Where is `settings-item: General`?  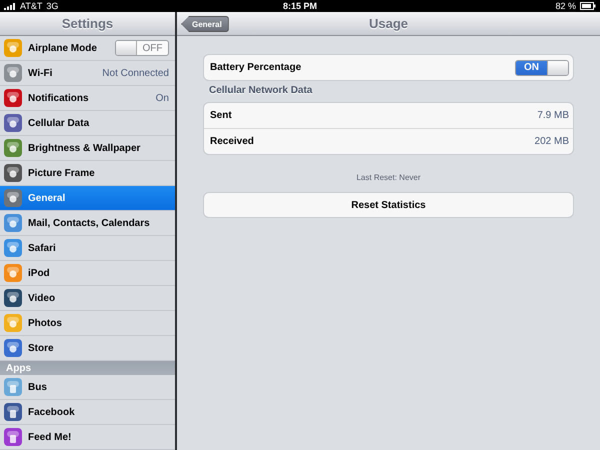
settings-item: General is located at coordinates (87, 198).